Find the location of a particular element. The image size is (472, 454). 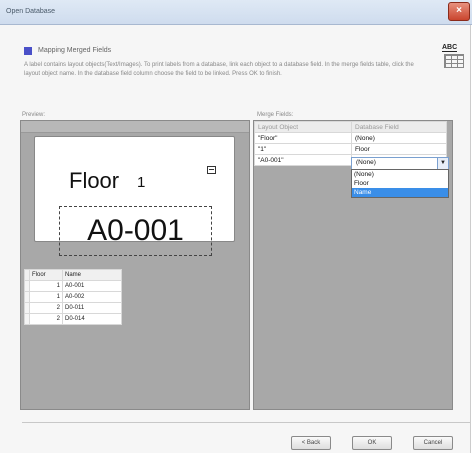

table-row: 1 A0-002 is located at coordinates (73, 297).